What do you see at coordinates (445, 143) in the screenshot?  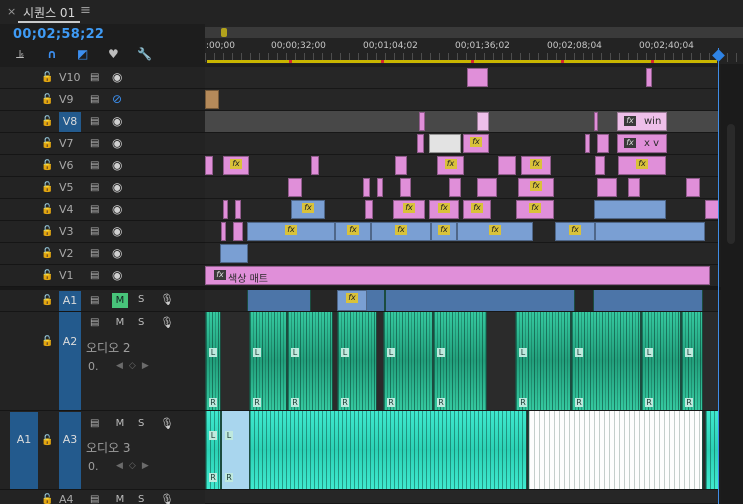 I see `video-clip-thumbnail` at bounding box center [445, 143].